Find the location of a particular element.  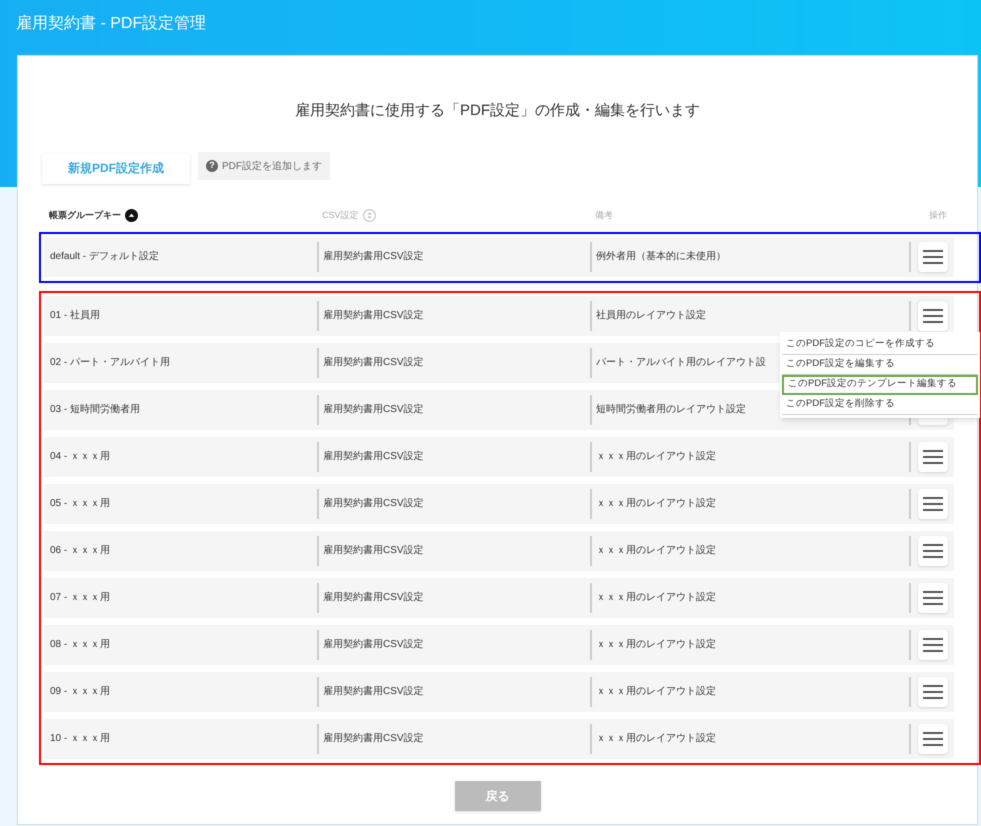

menu-item: このPDF設定を削除する is located at coordinates (880, 404).